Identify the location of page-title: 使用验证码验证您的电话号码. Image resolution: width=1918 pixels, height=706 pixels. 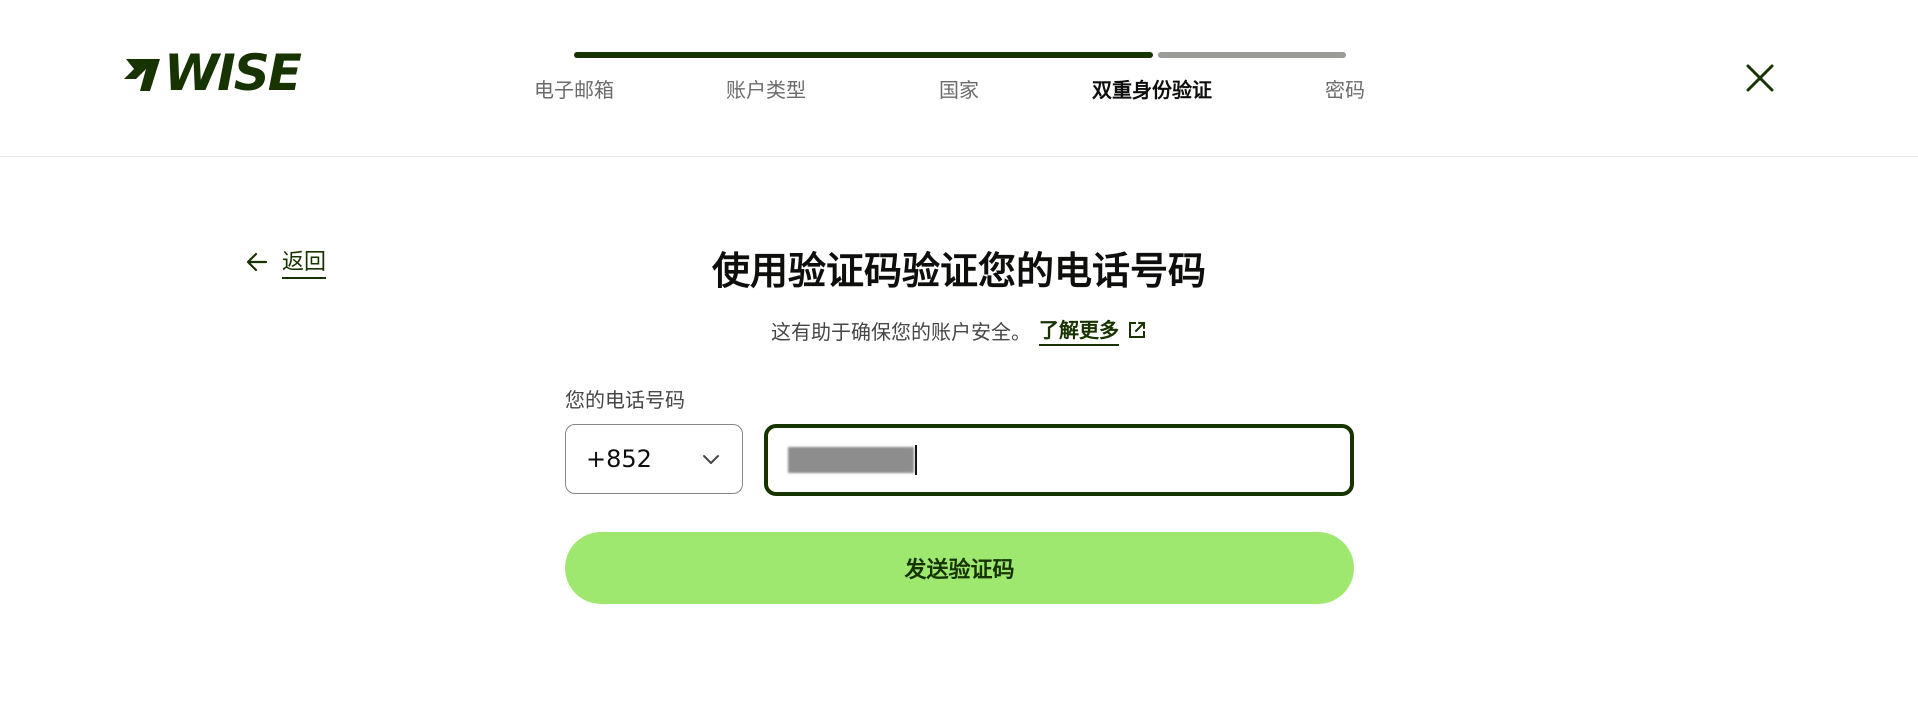
(958, 271).